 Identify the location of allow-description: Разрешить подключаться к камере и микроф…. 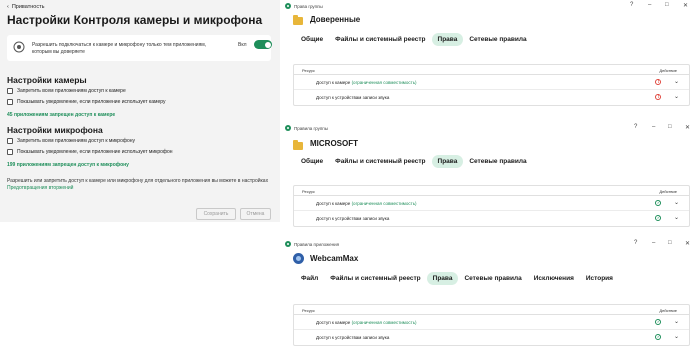
(119, 48).